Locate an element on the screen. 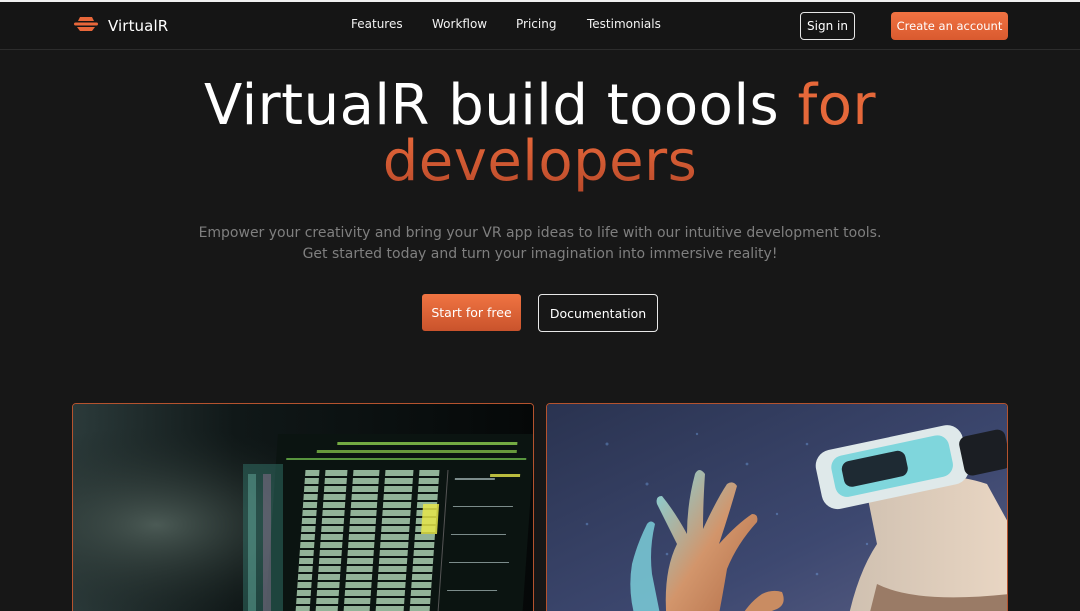  terminal-image-card is located at coordinates (303, 507).